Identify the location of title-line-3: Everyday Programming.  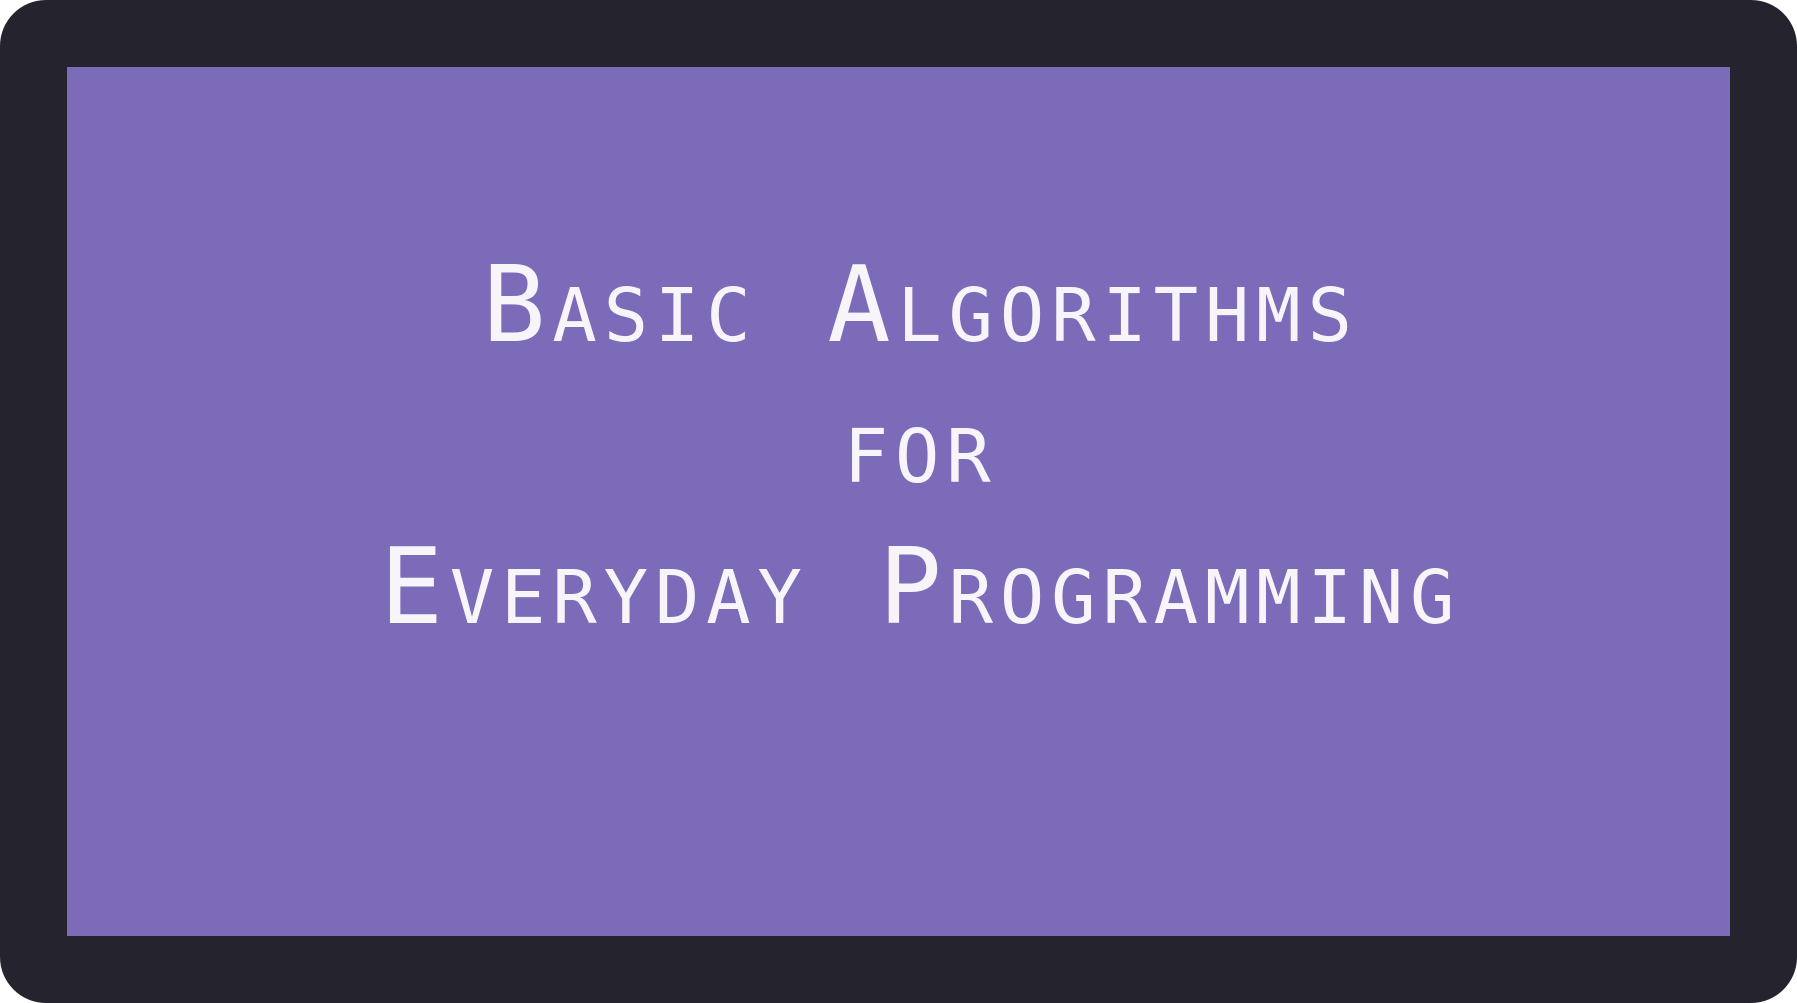
(920, 587).